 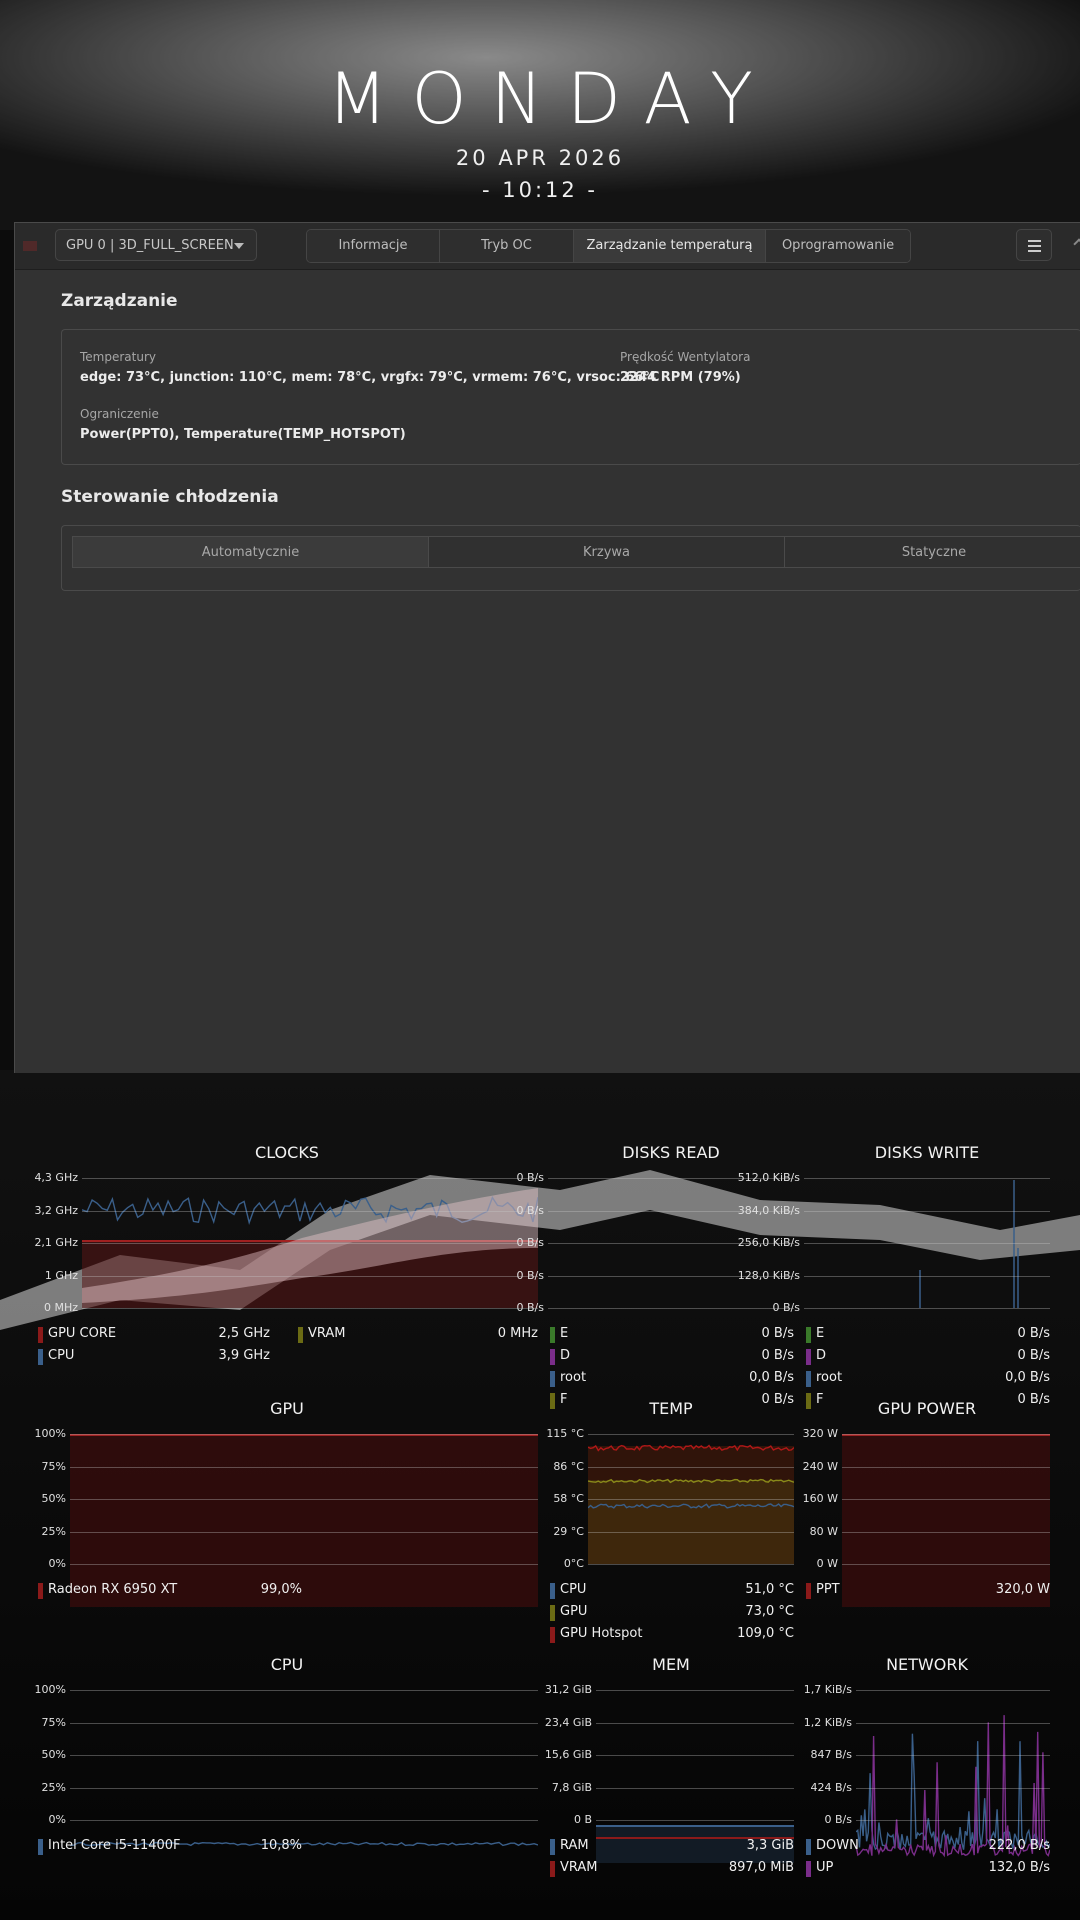 I want to click on clocks-legend-value: 3,9 GHz, so click(x=244, y=1355).